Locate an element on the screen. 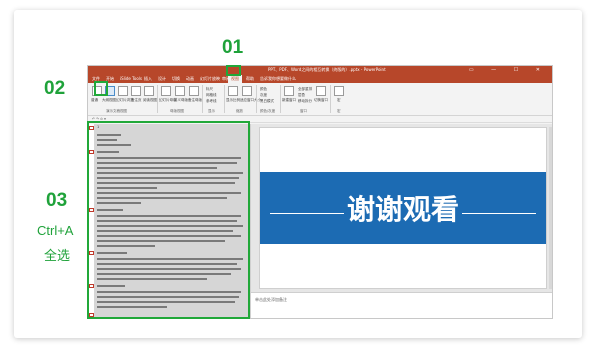  grayscale-option: 灰度 is located at coordinates (263, 95).